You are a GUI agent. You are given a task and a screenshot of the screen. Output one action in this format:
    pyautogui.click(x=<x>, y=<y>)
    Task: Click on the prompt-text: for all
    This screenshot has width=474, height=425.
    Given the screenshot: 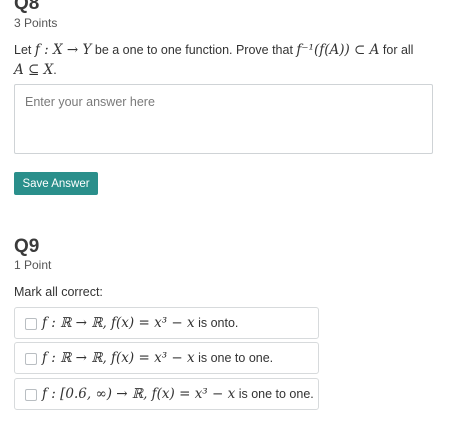 What is the action you would take?
    pyautogui.click(x=396, y=50)
    